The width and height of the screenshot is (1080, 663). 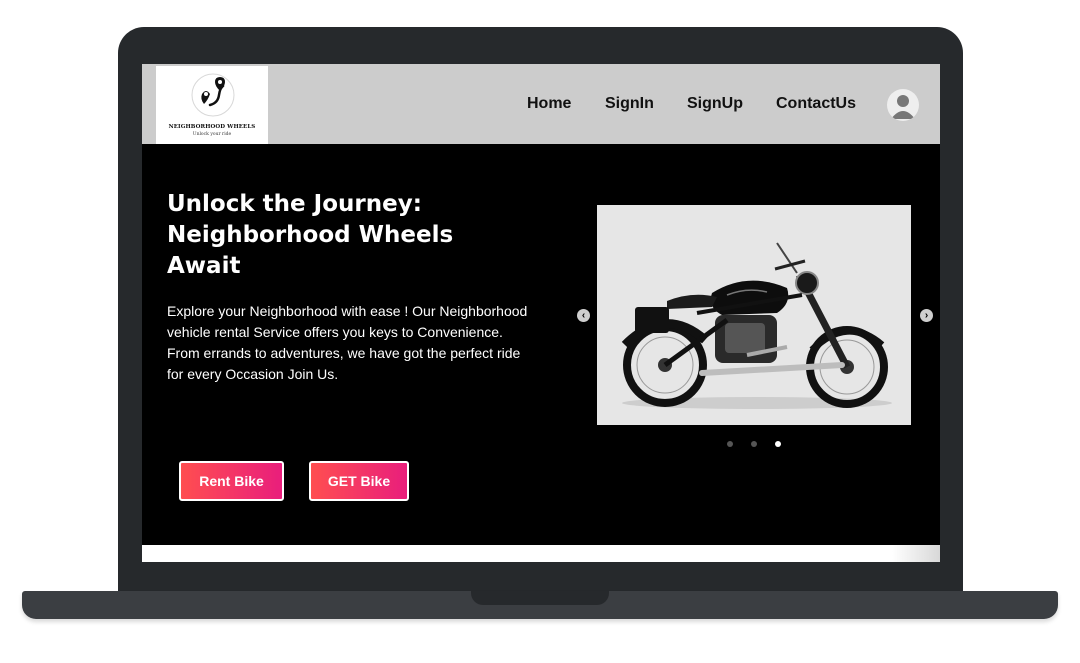 What do you see at coordinates (778, 444) in the screenshot?
I see `carousel-dot-3-active` at bounding box center [778, 444].